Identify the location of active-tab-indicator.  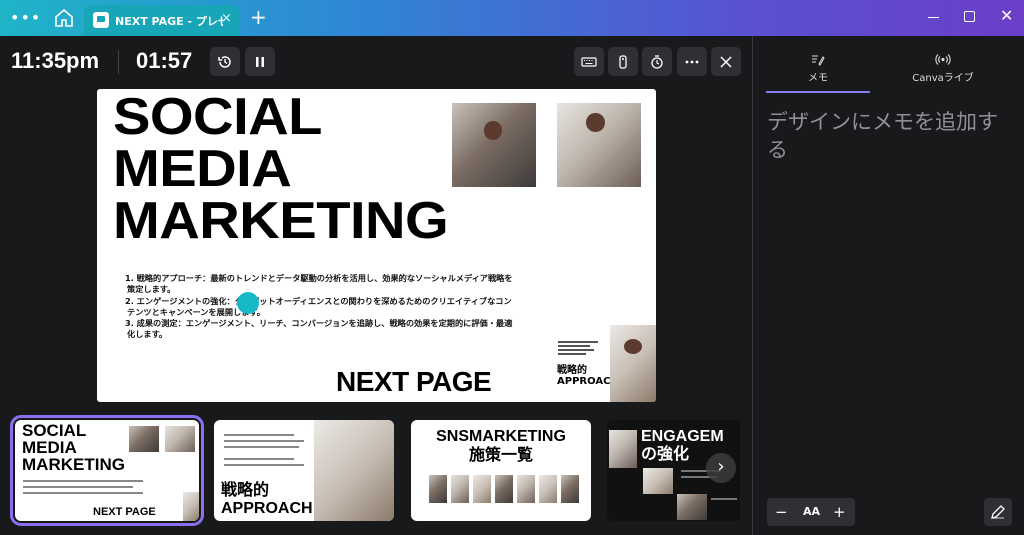
(818, 92).